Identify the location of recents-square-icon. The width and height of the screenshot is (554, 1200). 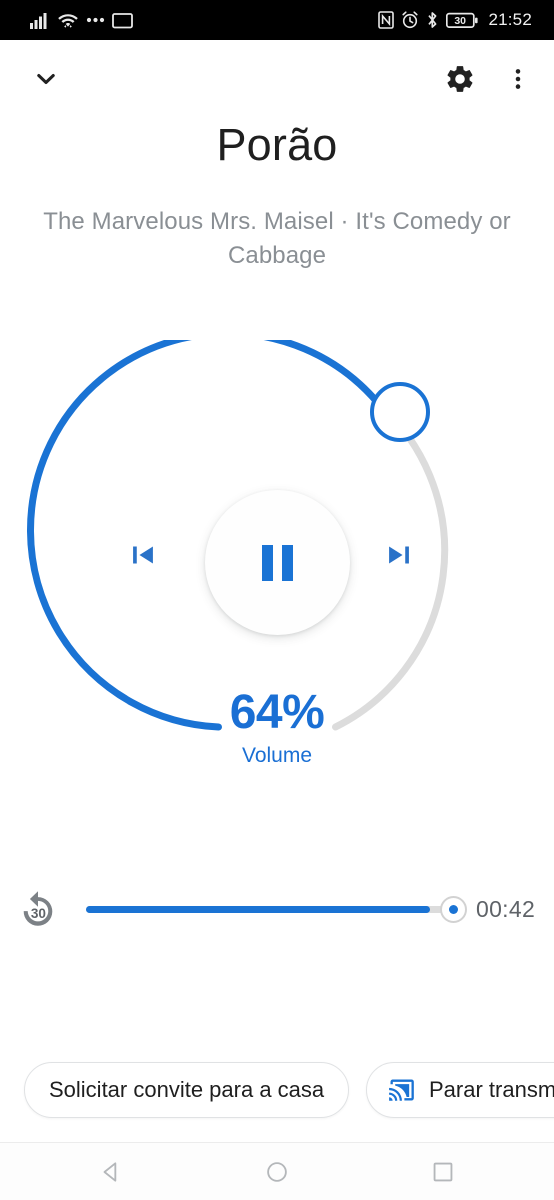
(443, 1171).